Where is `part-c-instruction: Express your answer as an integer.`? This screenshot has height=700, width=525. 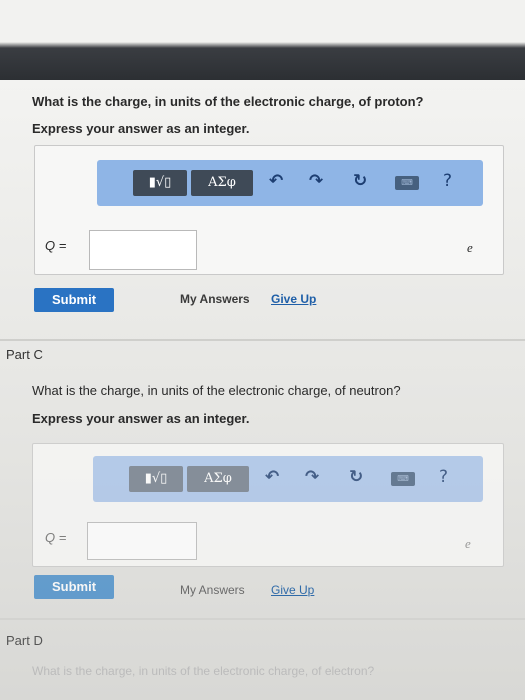
part-c-instruction: Express your answer as an integer. is located at coordinates (141, 418).